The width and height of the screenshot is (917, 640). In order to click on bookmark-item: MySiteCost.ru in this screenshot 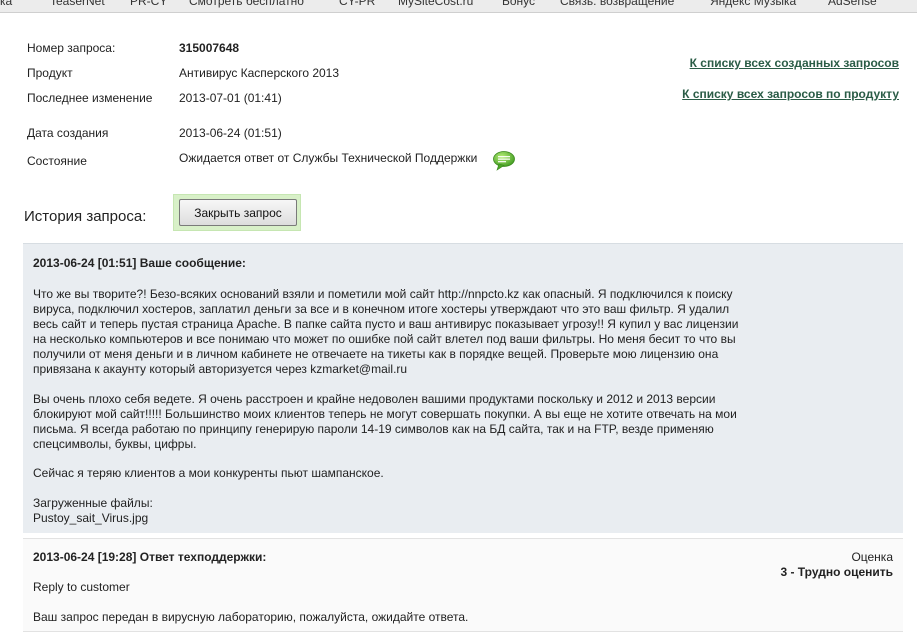, I will do `click(435, 4)`.